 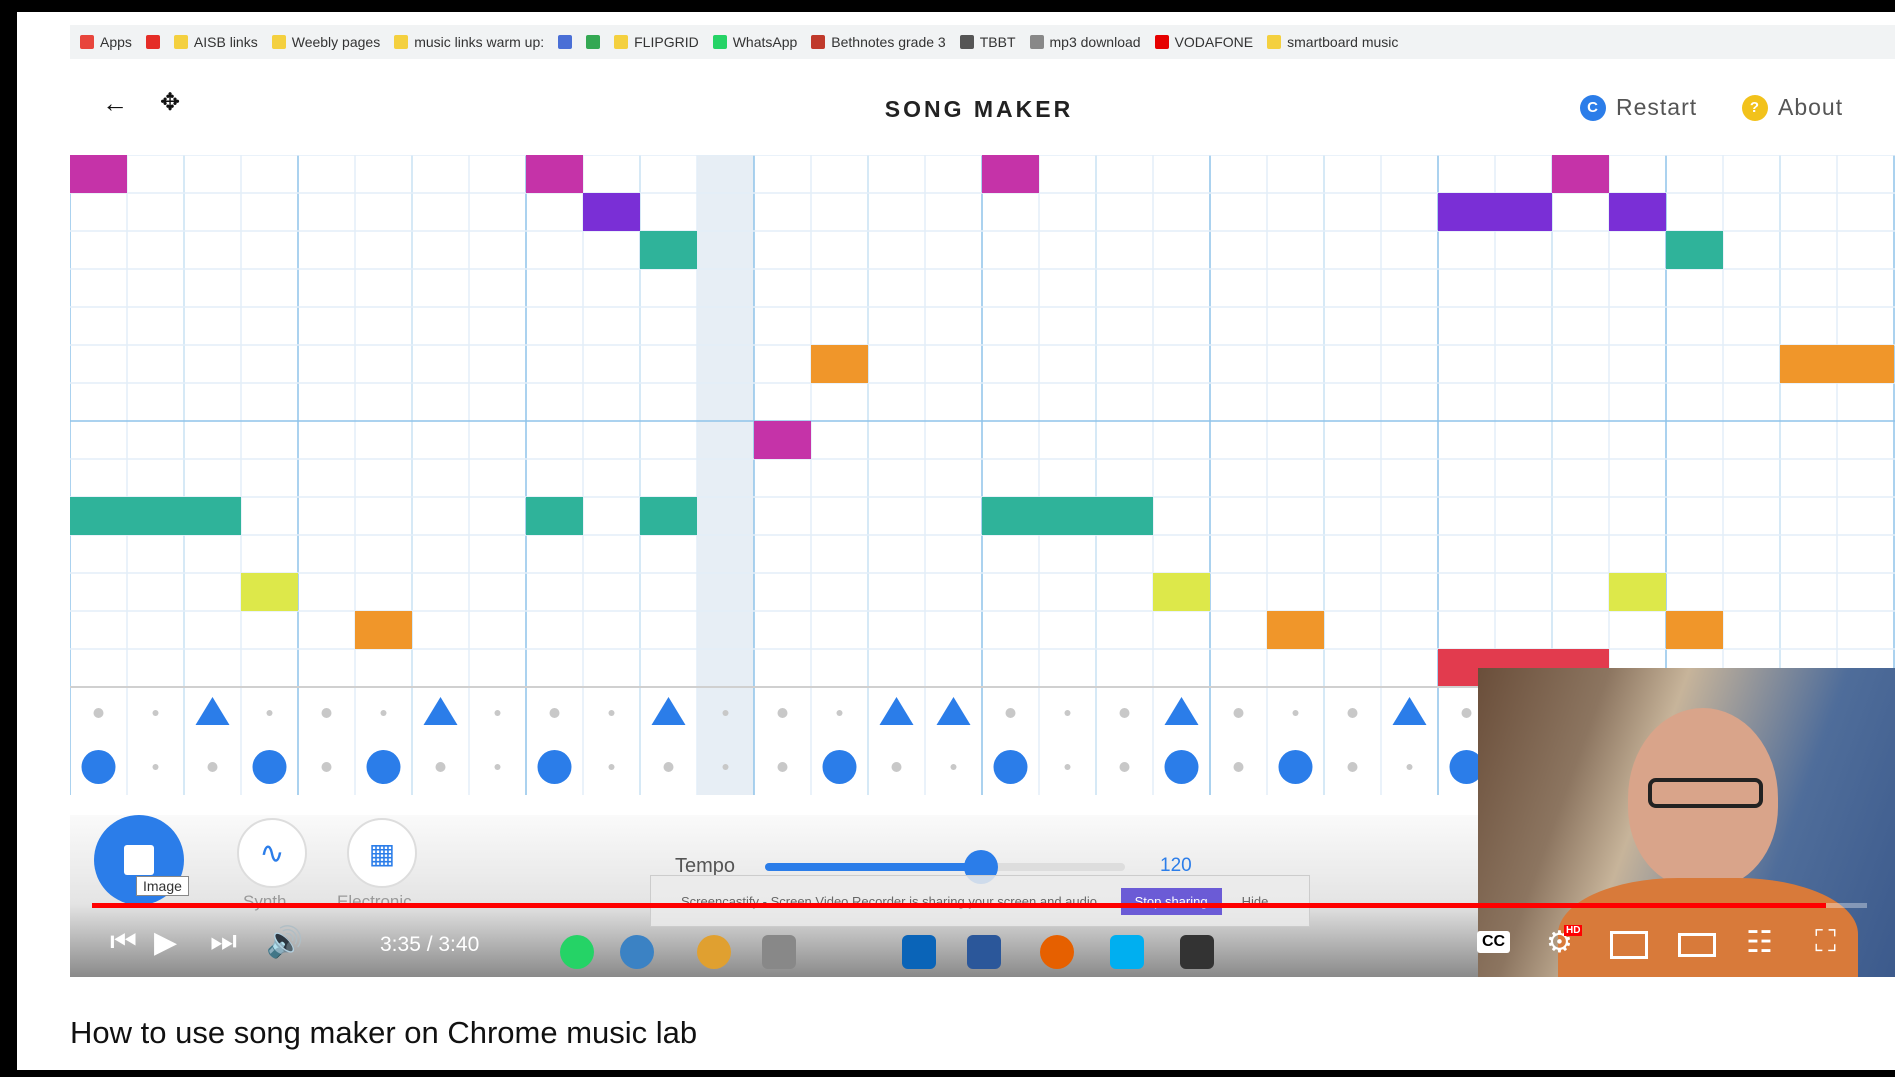 I want to click on bookmark-item: AISB links, so click(x=215, y=42).